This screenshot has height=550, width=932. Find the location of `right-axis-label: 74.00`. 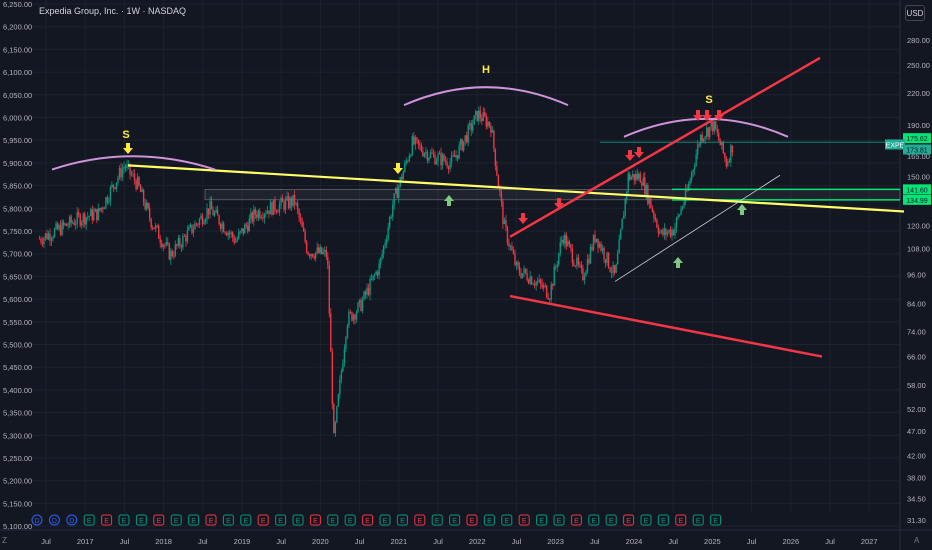

right-axis-label: 74.00 is located at coordinates (916, 332).